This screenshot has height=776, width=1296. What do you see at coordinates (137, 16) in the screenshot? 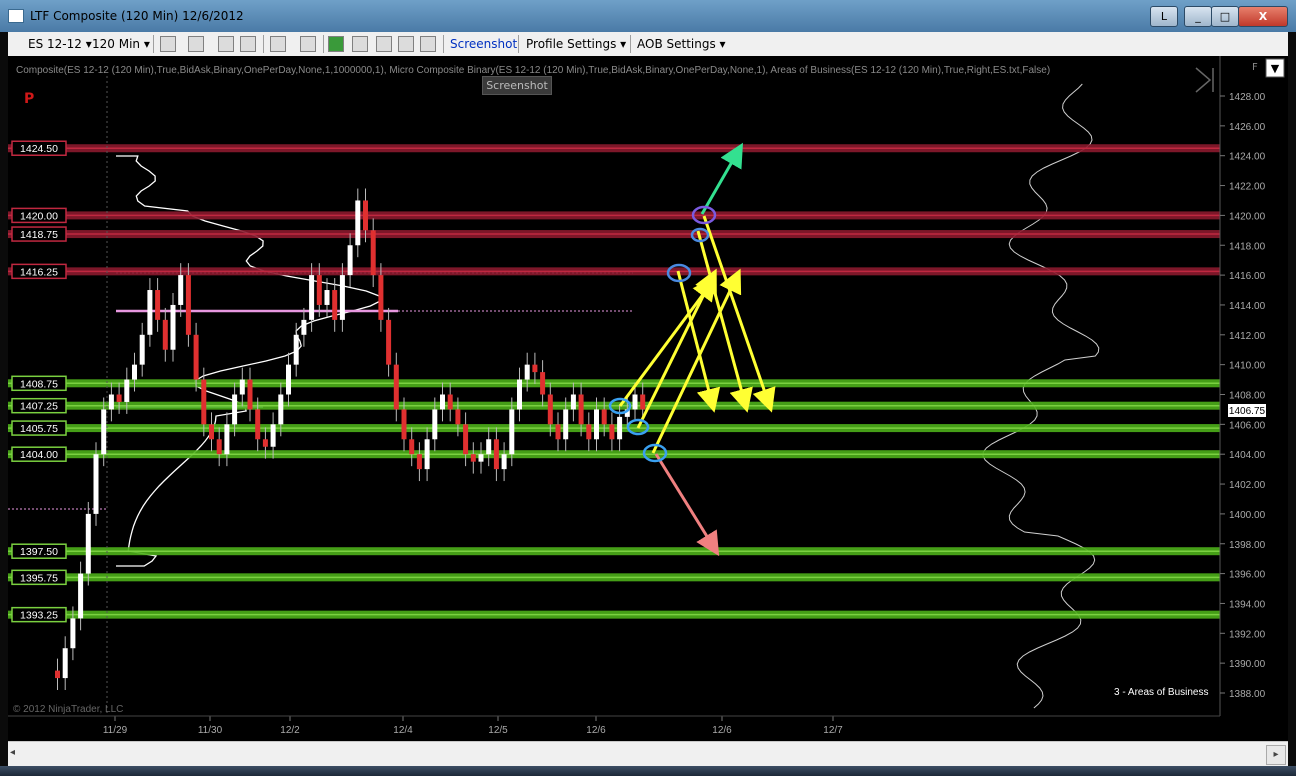
I see `window-title: LTF Composite (120 Min) 12/6/2012` at bounding box center [137, 16].